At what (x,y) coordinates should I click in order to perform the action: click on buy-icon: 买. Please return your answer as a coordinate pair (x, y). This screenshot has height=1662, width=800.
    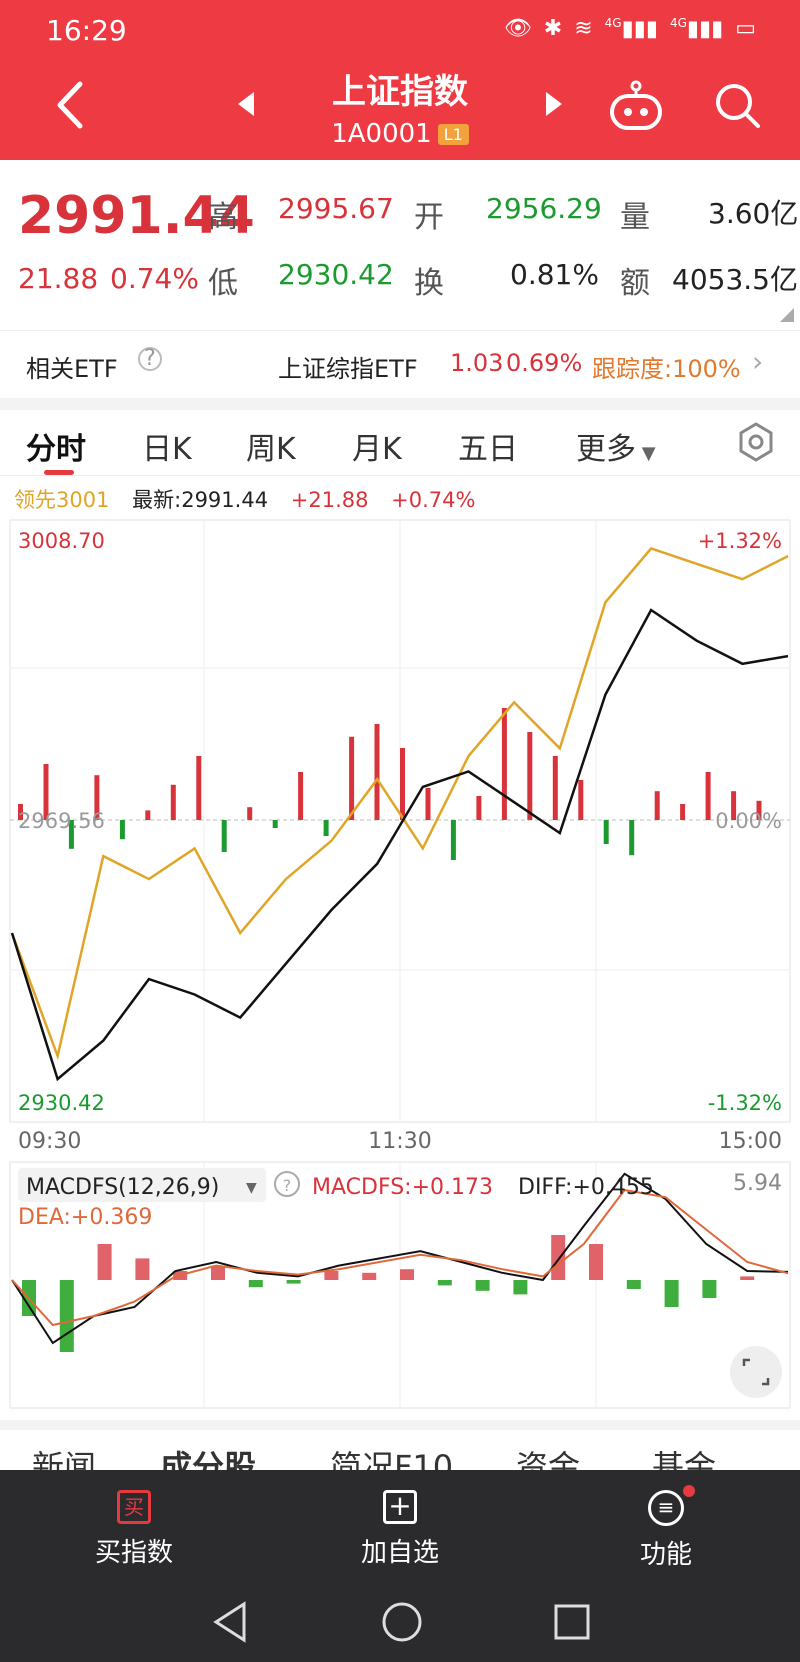
    Looking at the image, I should click on (134, 1507).